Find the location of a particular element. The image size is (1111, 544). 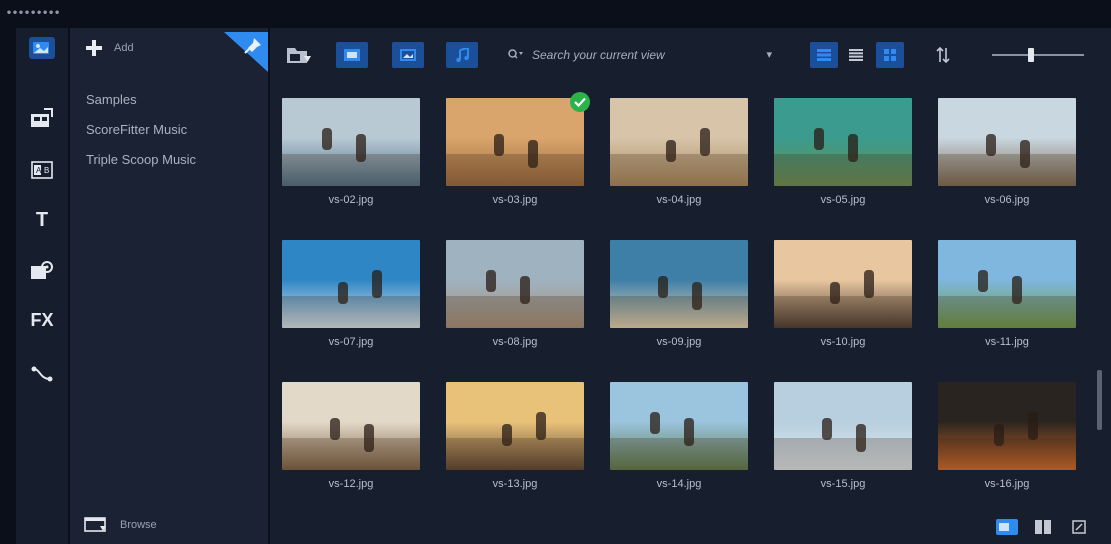

add-label: Add is located at coordinates (124, 48).